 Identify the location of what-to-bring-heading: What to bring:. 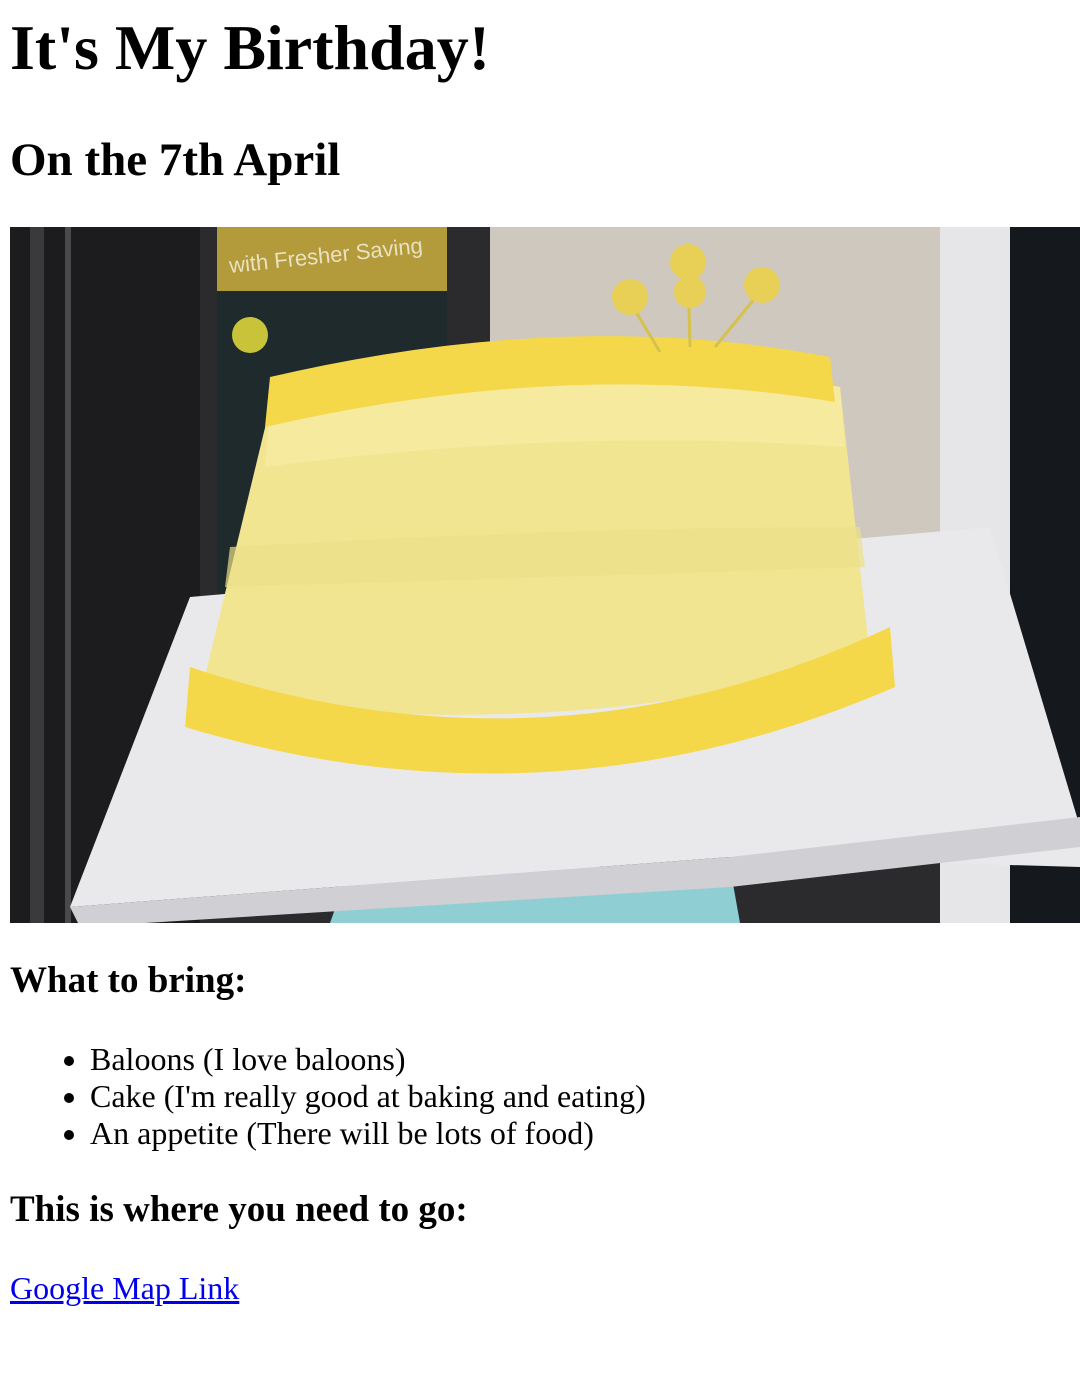
(128, 980).